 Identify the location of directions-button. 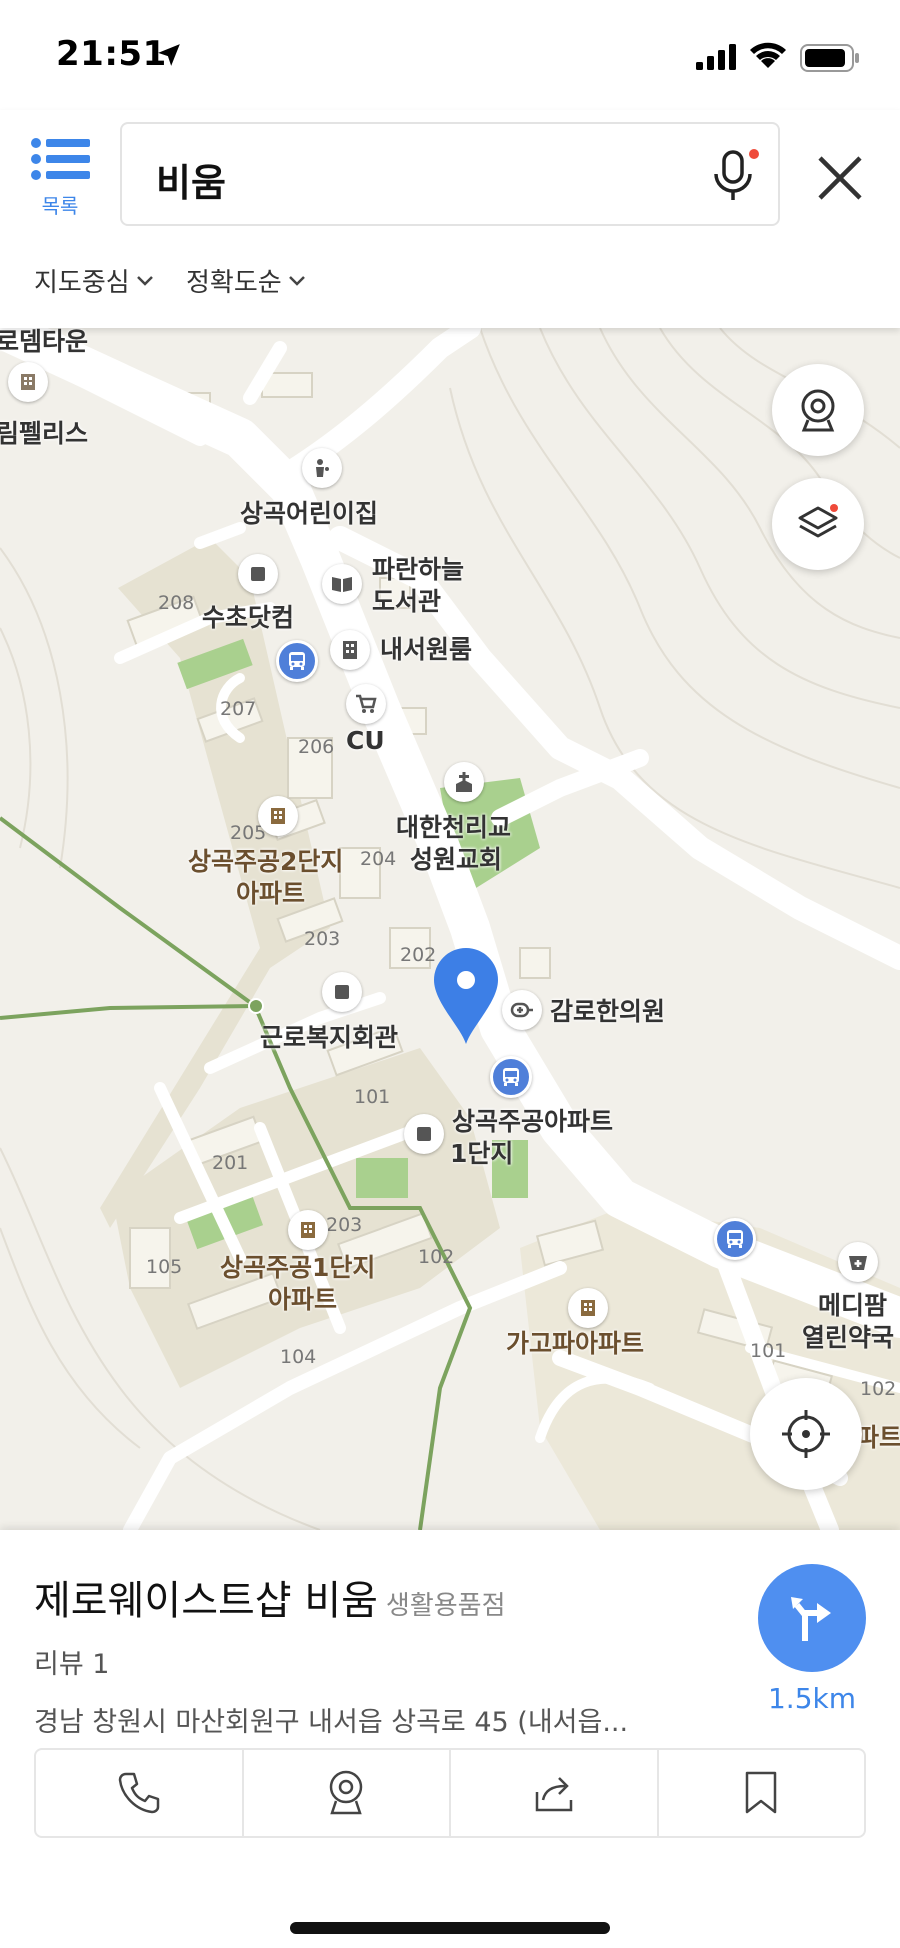
(812, 1618).